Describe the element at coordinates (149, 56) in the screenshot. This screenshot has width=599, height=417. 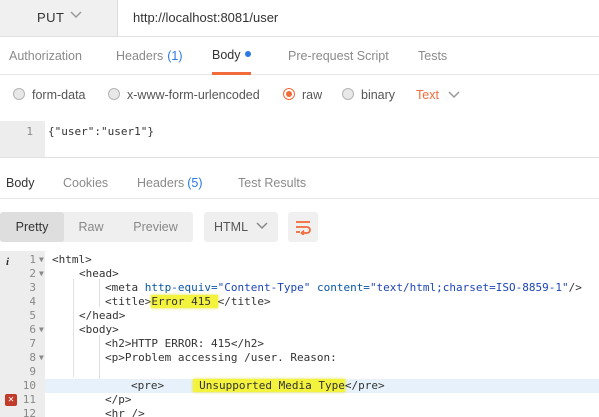
I see `tab-headers: Headers (1)` at that location.